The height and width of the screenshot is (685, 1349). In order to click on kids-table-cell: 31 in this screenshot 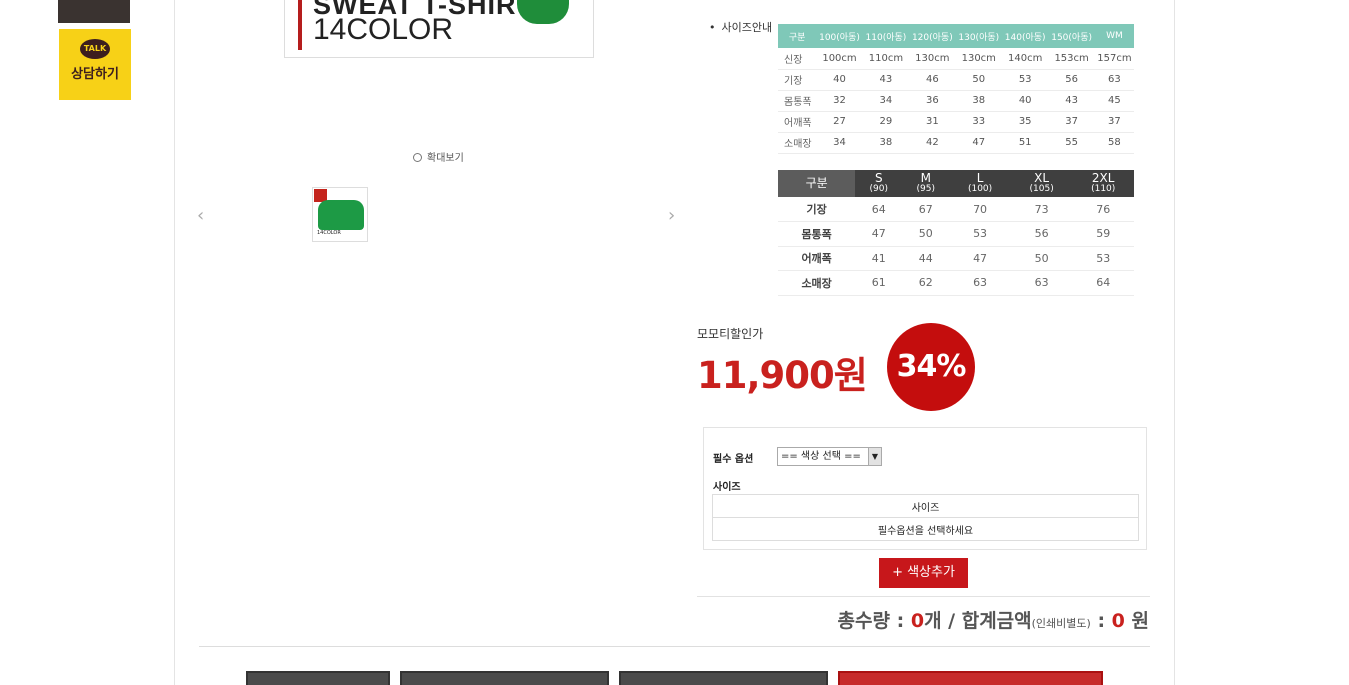, I will do `click(932, 122)`.